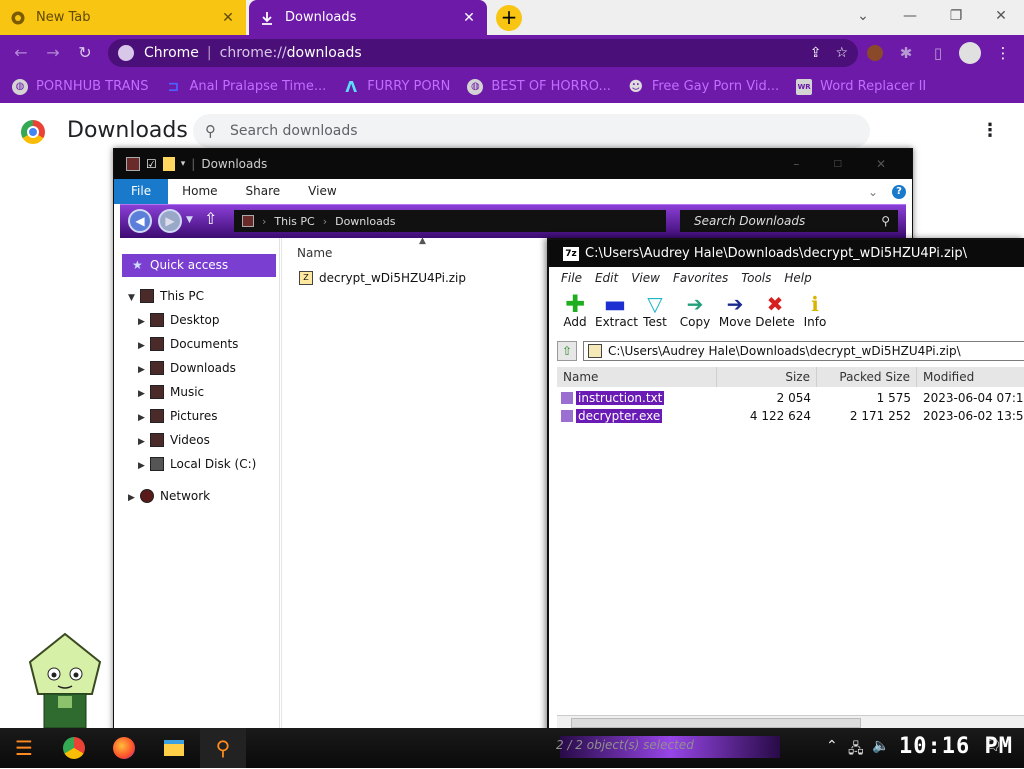 This screenshot has width=1024, height=769. Describe the element at coordinates (910, 17) in the screenshot. I see `minimize-button: —` at that location.